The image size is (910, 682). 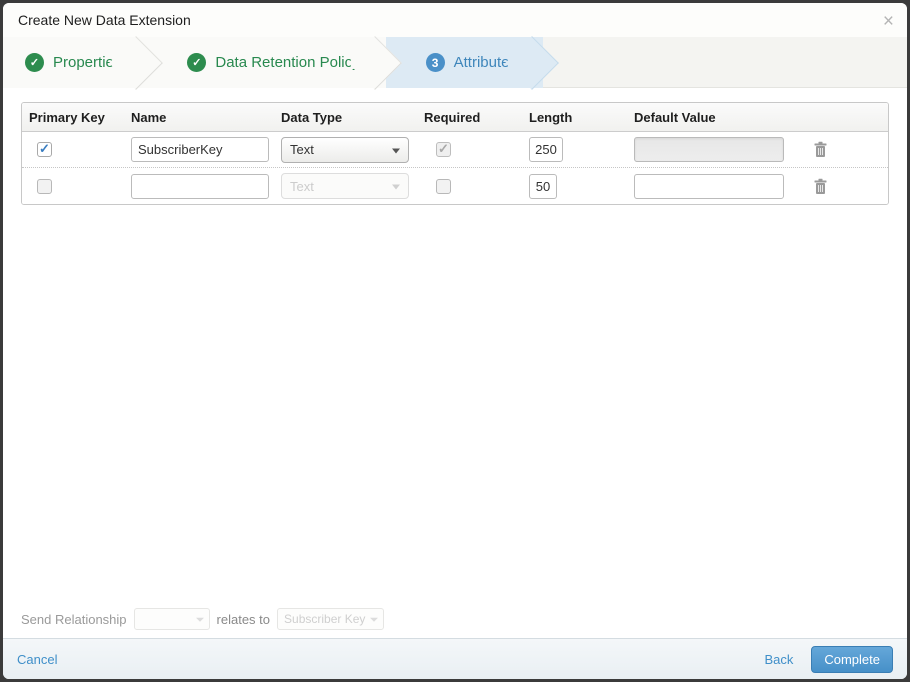 I want to click on send-relationship-label: Send Relationship, so click(x=74, y=619).